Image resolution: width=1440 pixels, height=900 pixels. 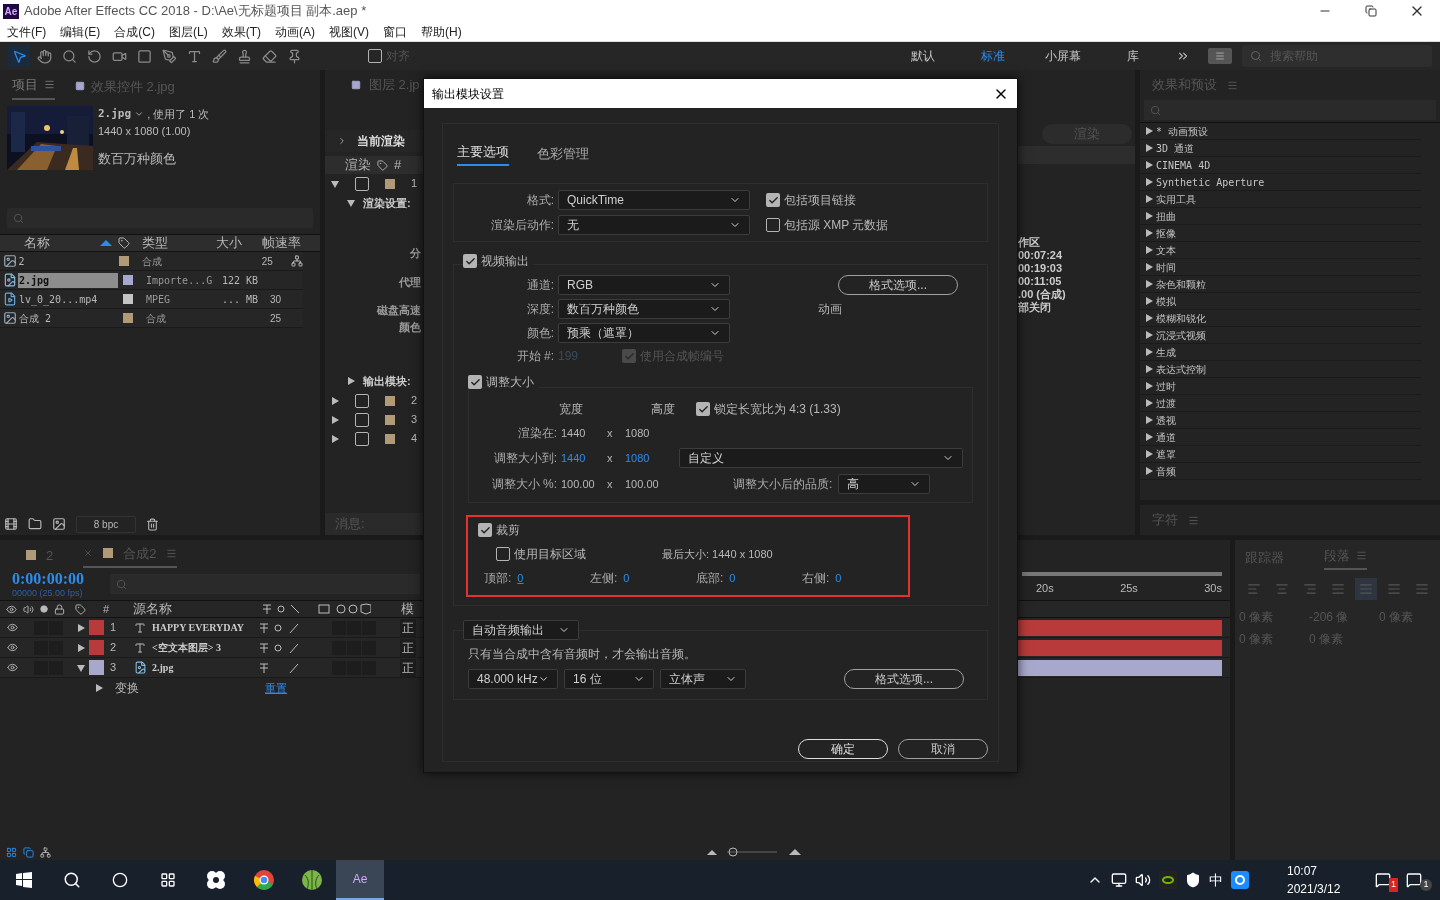 What do you see at coordinates (468, 94) in the screenshot?
I see `dialog-title: 输出模块设置` at bounding box center [468, 94].